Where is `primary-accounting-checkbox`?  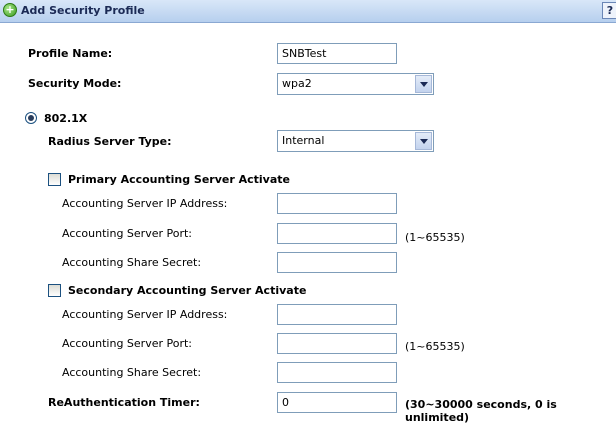
primary-accounting-checkbox is located at coordinates (54, 179).